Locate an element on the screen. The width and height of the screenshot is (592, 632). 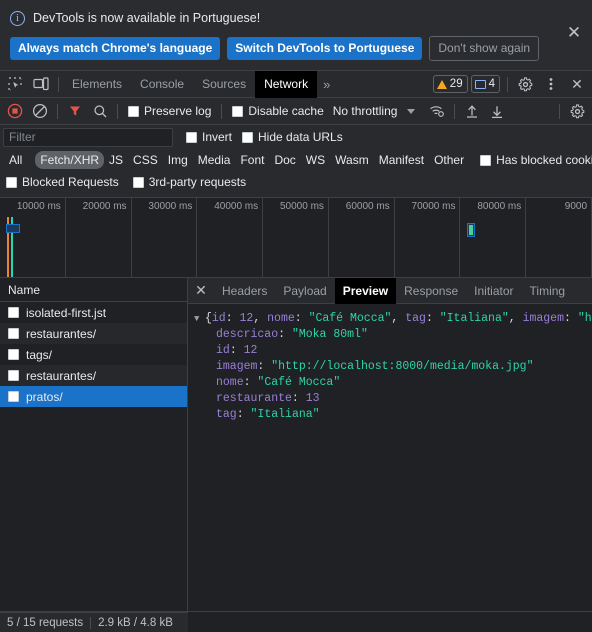
request-row-isolated-first: isolated-first.jst is located at coordinates (93, 312).